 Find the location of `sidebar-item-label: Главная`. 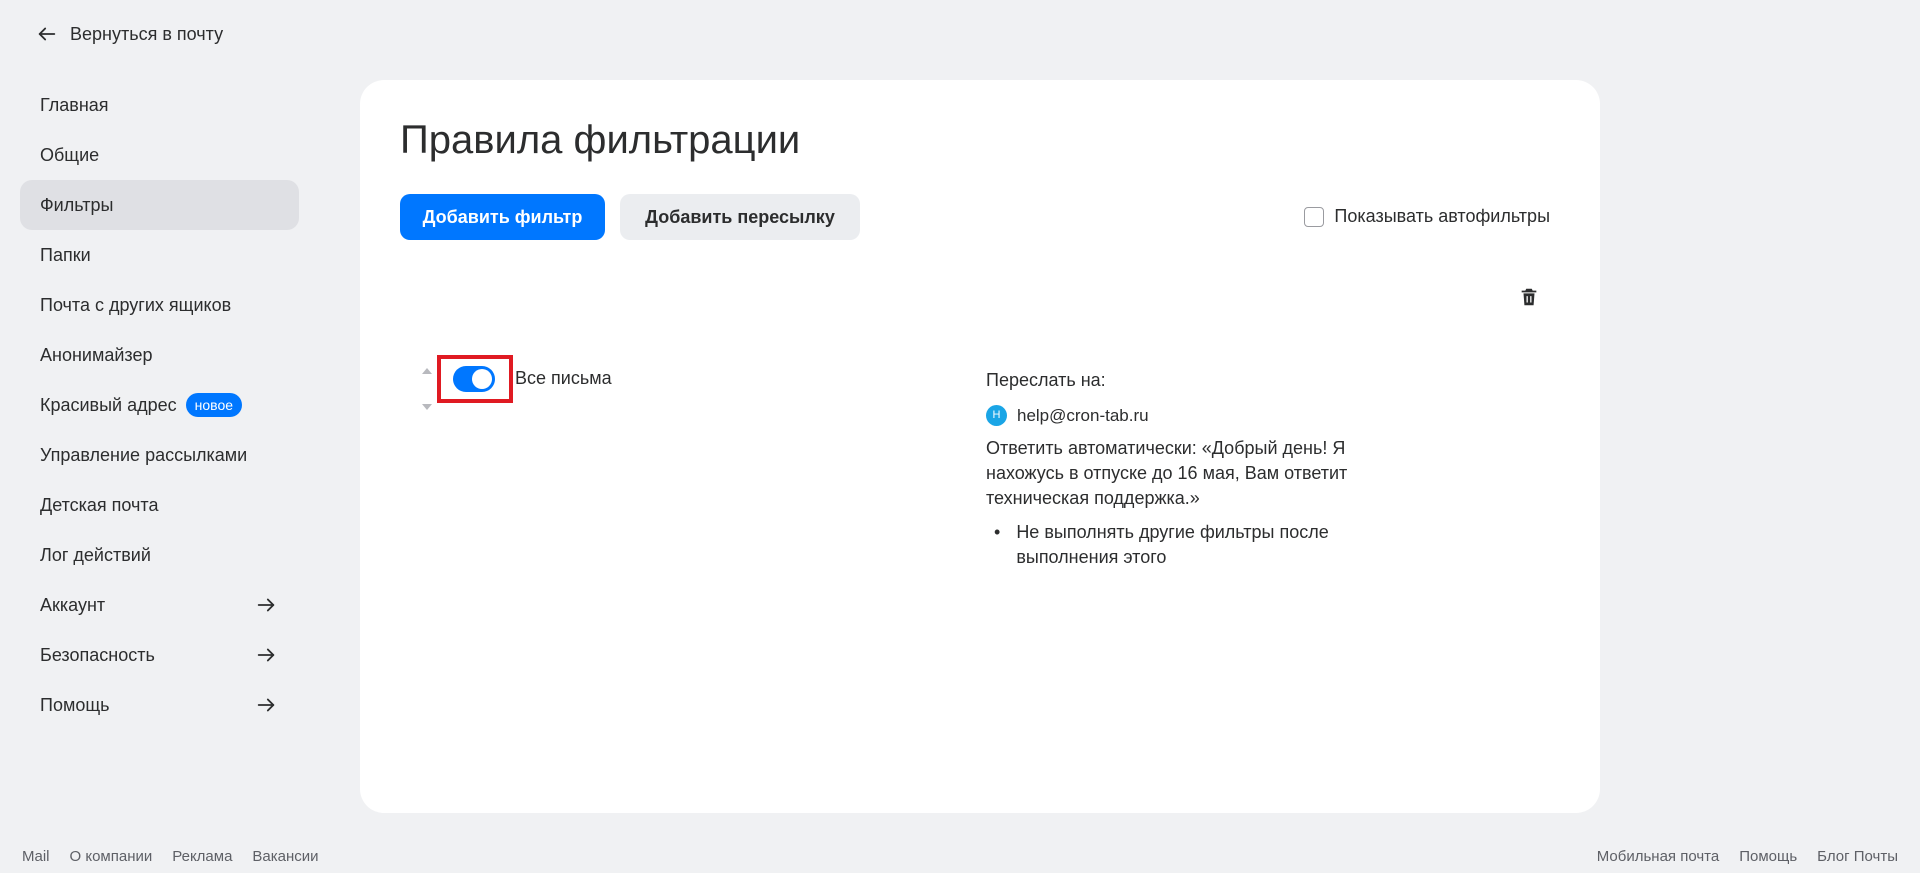

sidebar-item-label: Главная is located at coordinates (74, 104).